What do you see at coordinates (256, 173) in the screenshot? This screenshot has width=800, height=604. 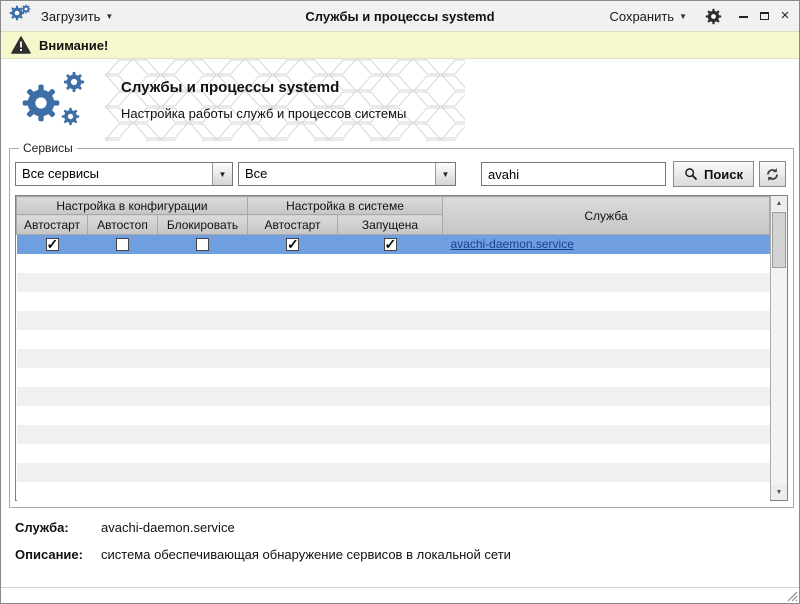 I see `state-filter-value: Все` at bounding box center [256, 173].